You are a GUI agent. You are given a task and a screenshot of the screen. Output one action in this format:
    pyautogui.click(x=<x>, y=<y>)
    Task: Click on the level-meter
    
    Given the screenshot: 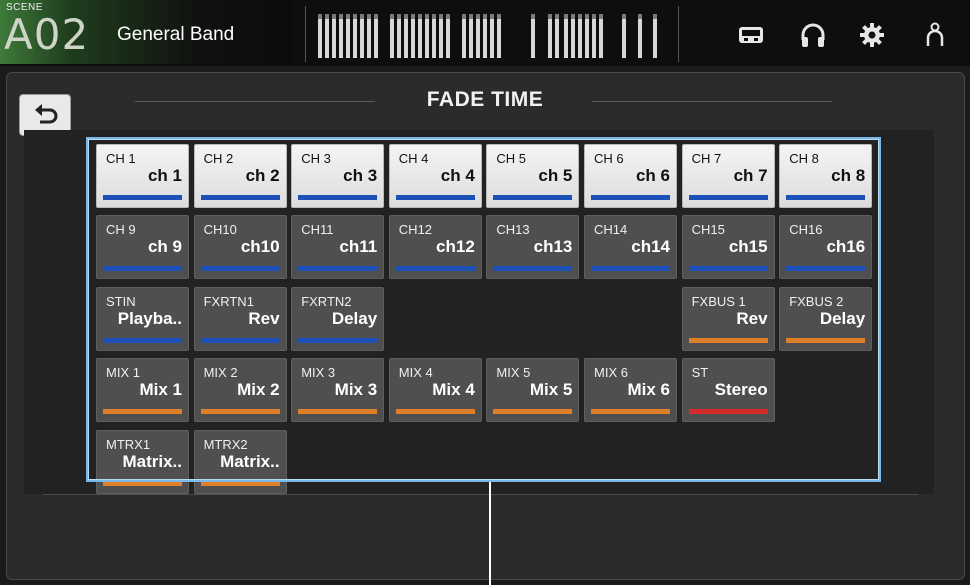 What is the action you would take?
    pyautogui.click(x=492, y=34)
    